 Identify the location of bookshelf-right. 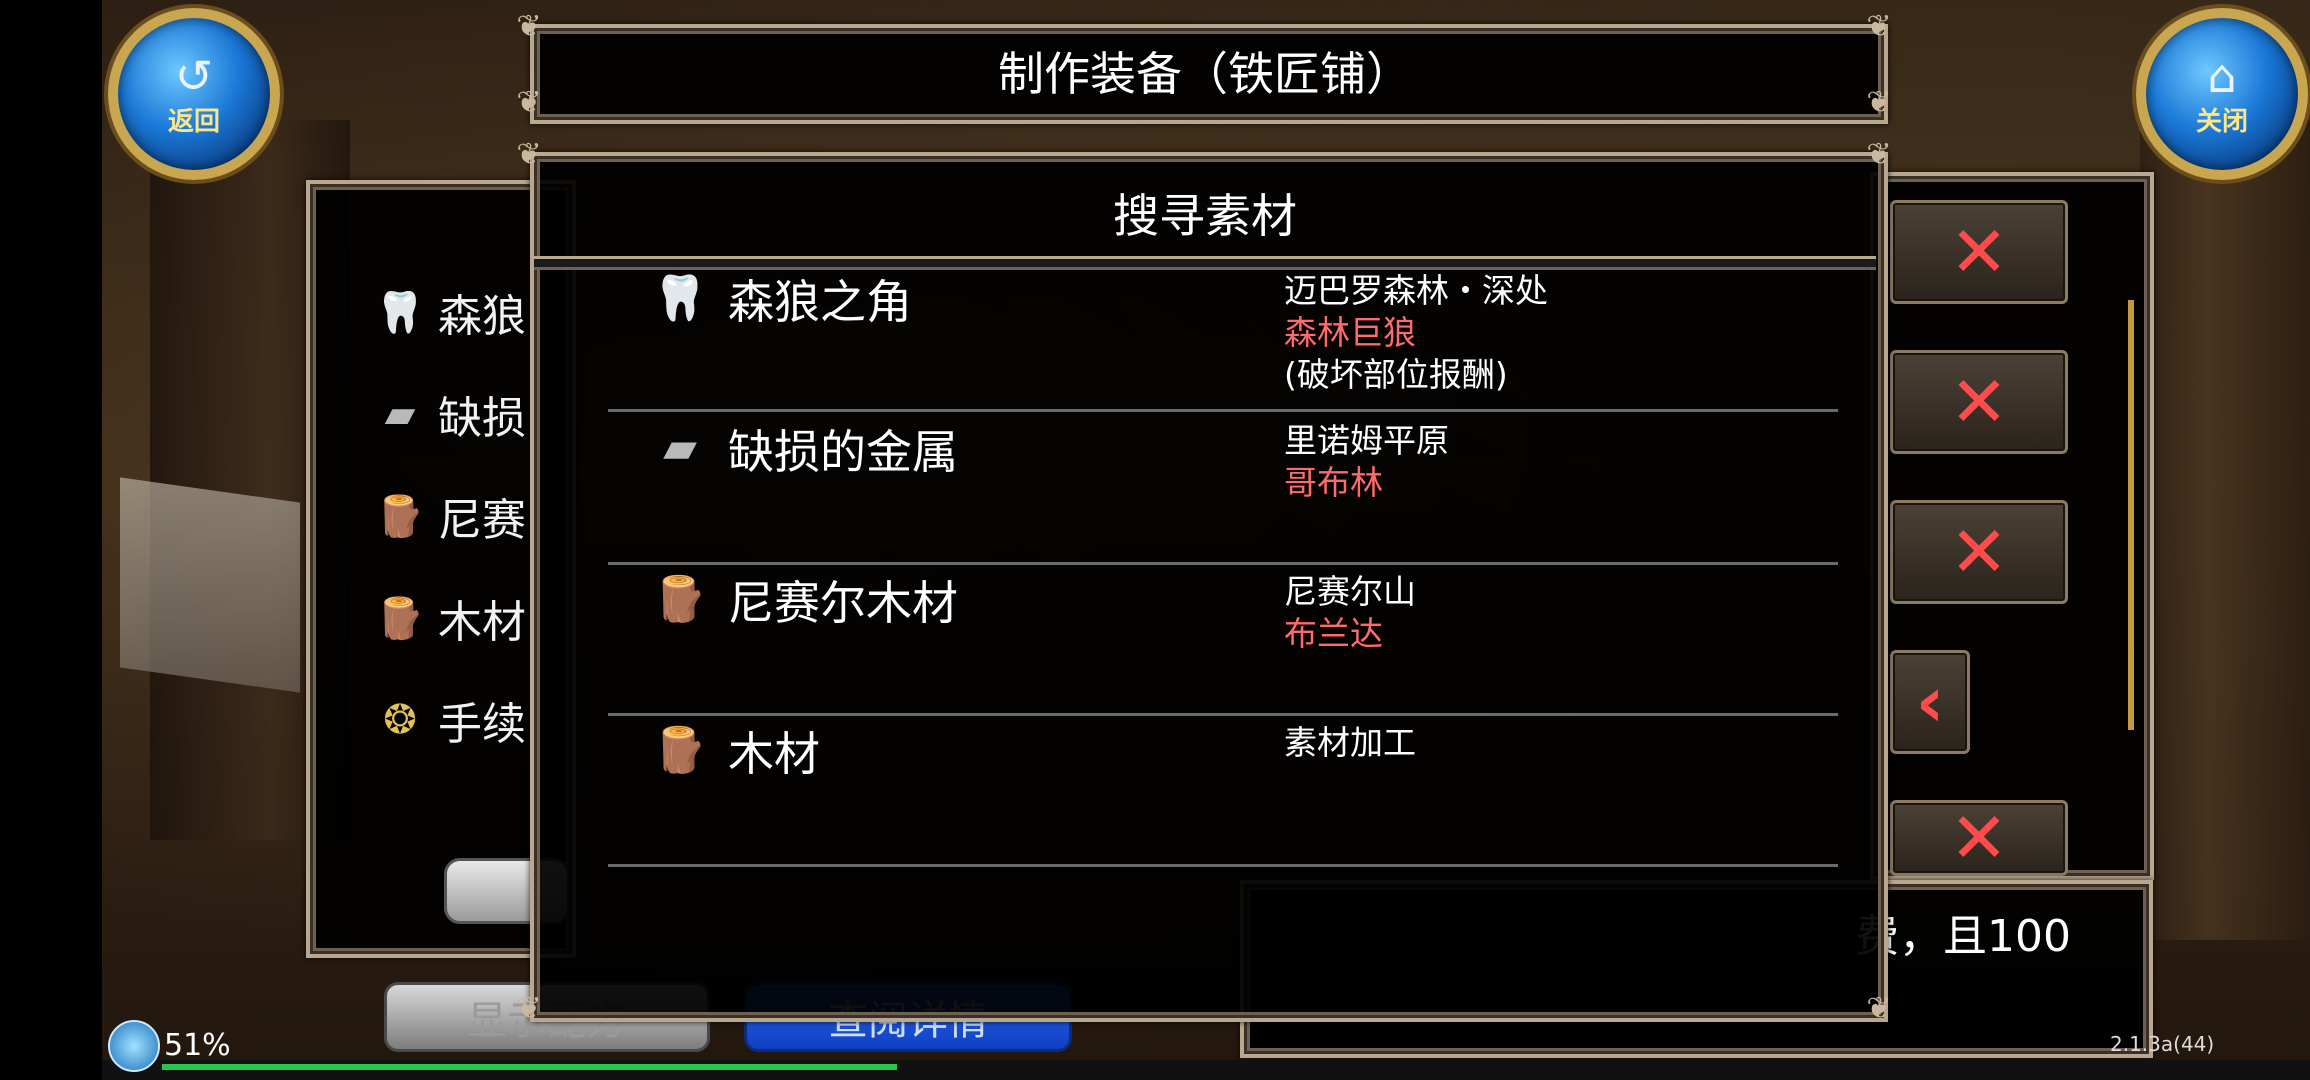
(2225, 530).